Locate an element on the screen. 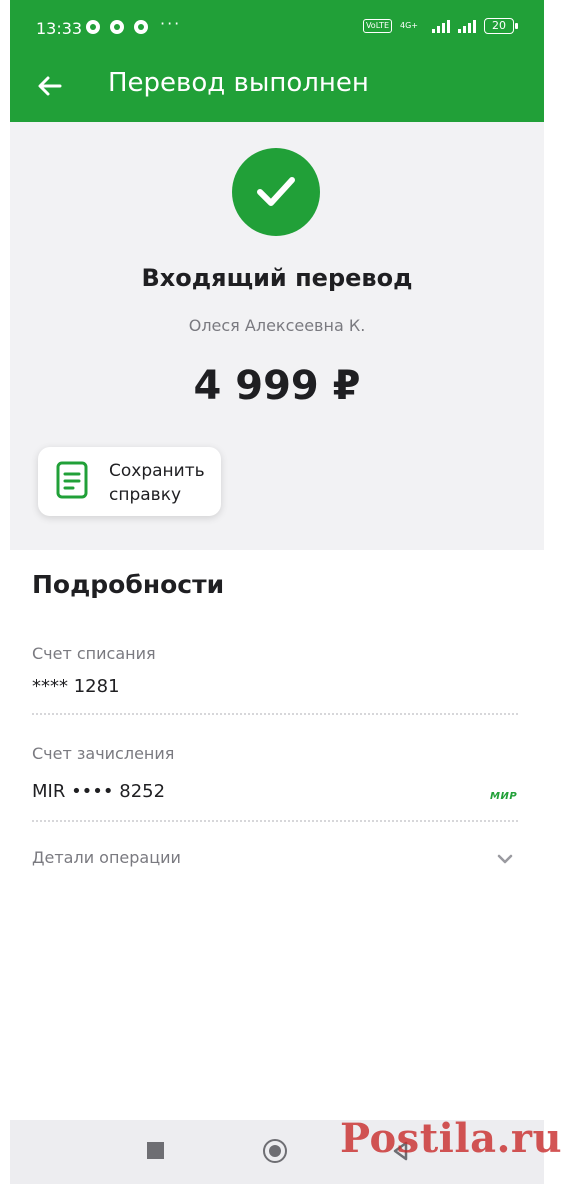 This screenshot has height=1184, width=564. mir-card-logo: МИР is located at coordinates (504, 796).